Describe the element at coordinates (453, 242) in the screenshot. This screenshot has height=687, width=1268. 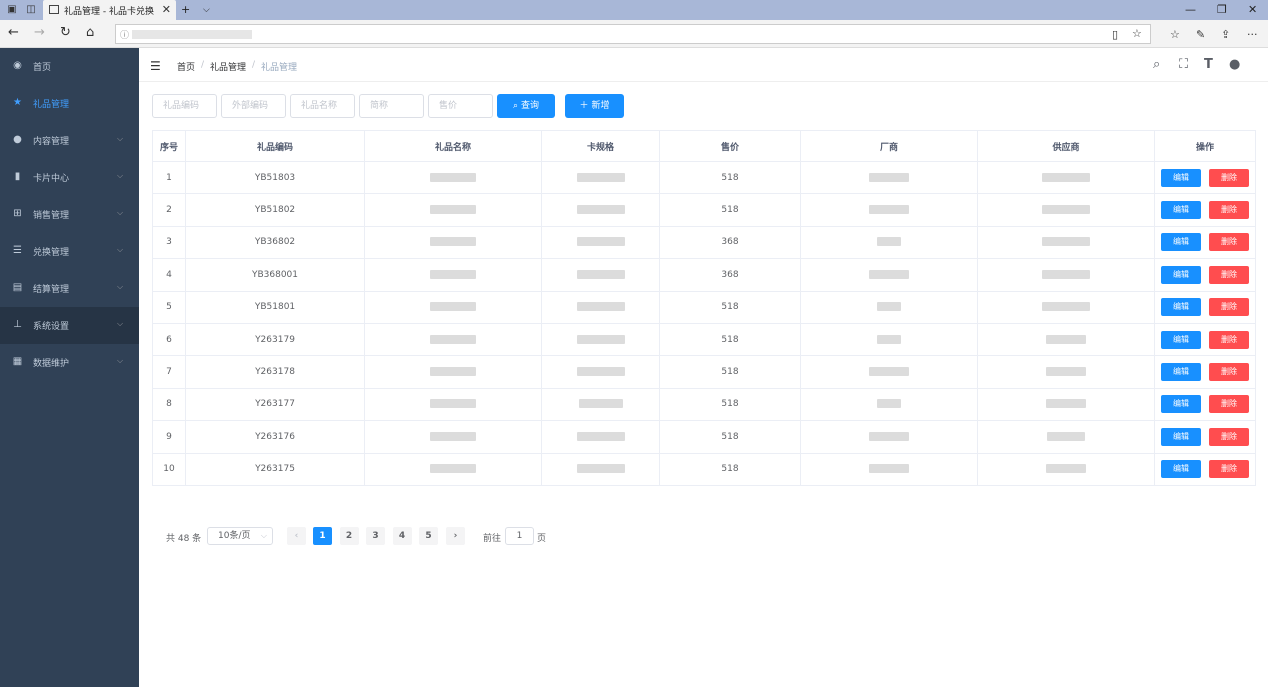
I see `cell-gift-name` at that location.